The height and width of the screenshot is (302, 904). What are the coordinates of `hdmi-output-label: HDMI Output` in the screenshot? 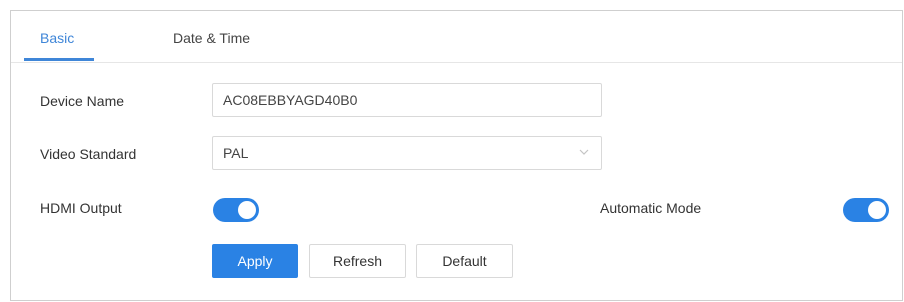 It's located at (81, 208).